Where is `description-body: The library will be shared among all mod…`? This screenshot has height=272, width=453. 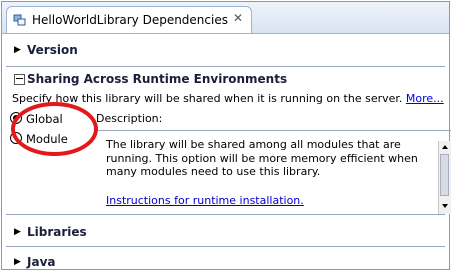 description-body: The library will be shared among all mod… is located at coordinates (262, 158).